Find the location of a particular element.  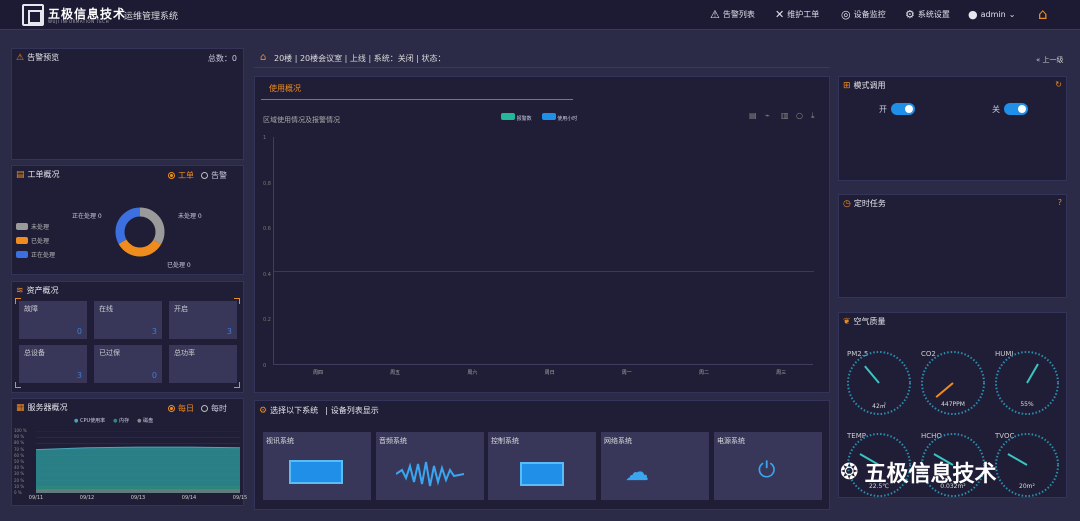

wrench-icon: ✕ is located at coordinates (780, 14).